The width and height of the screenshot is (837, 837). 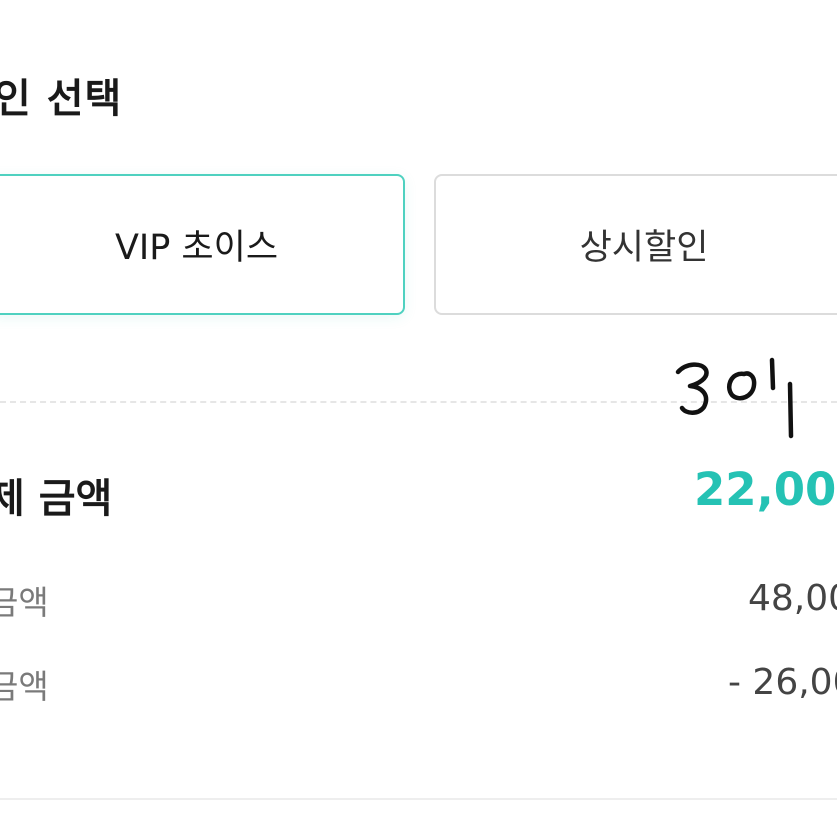 I want to click on option-label: 상시할인, so click(x=644, y=248).